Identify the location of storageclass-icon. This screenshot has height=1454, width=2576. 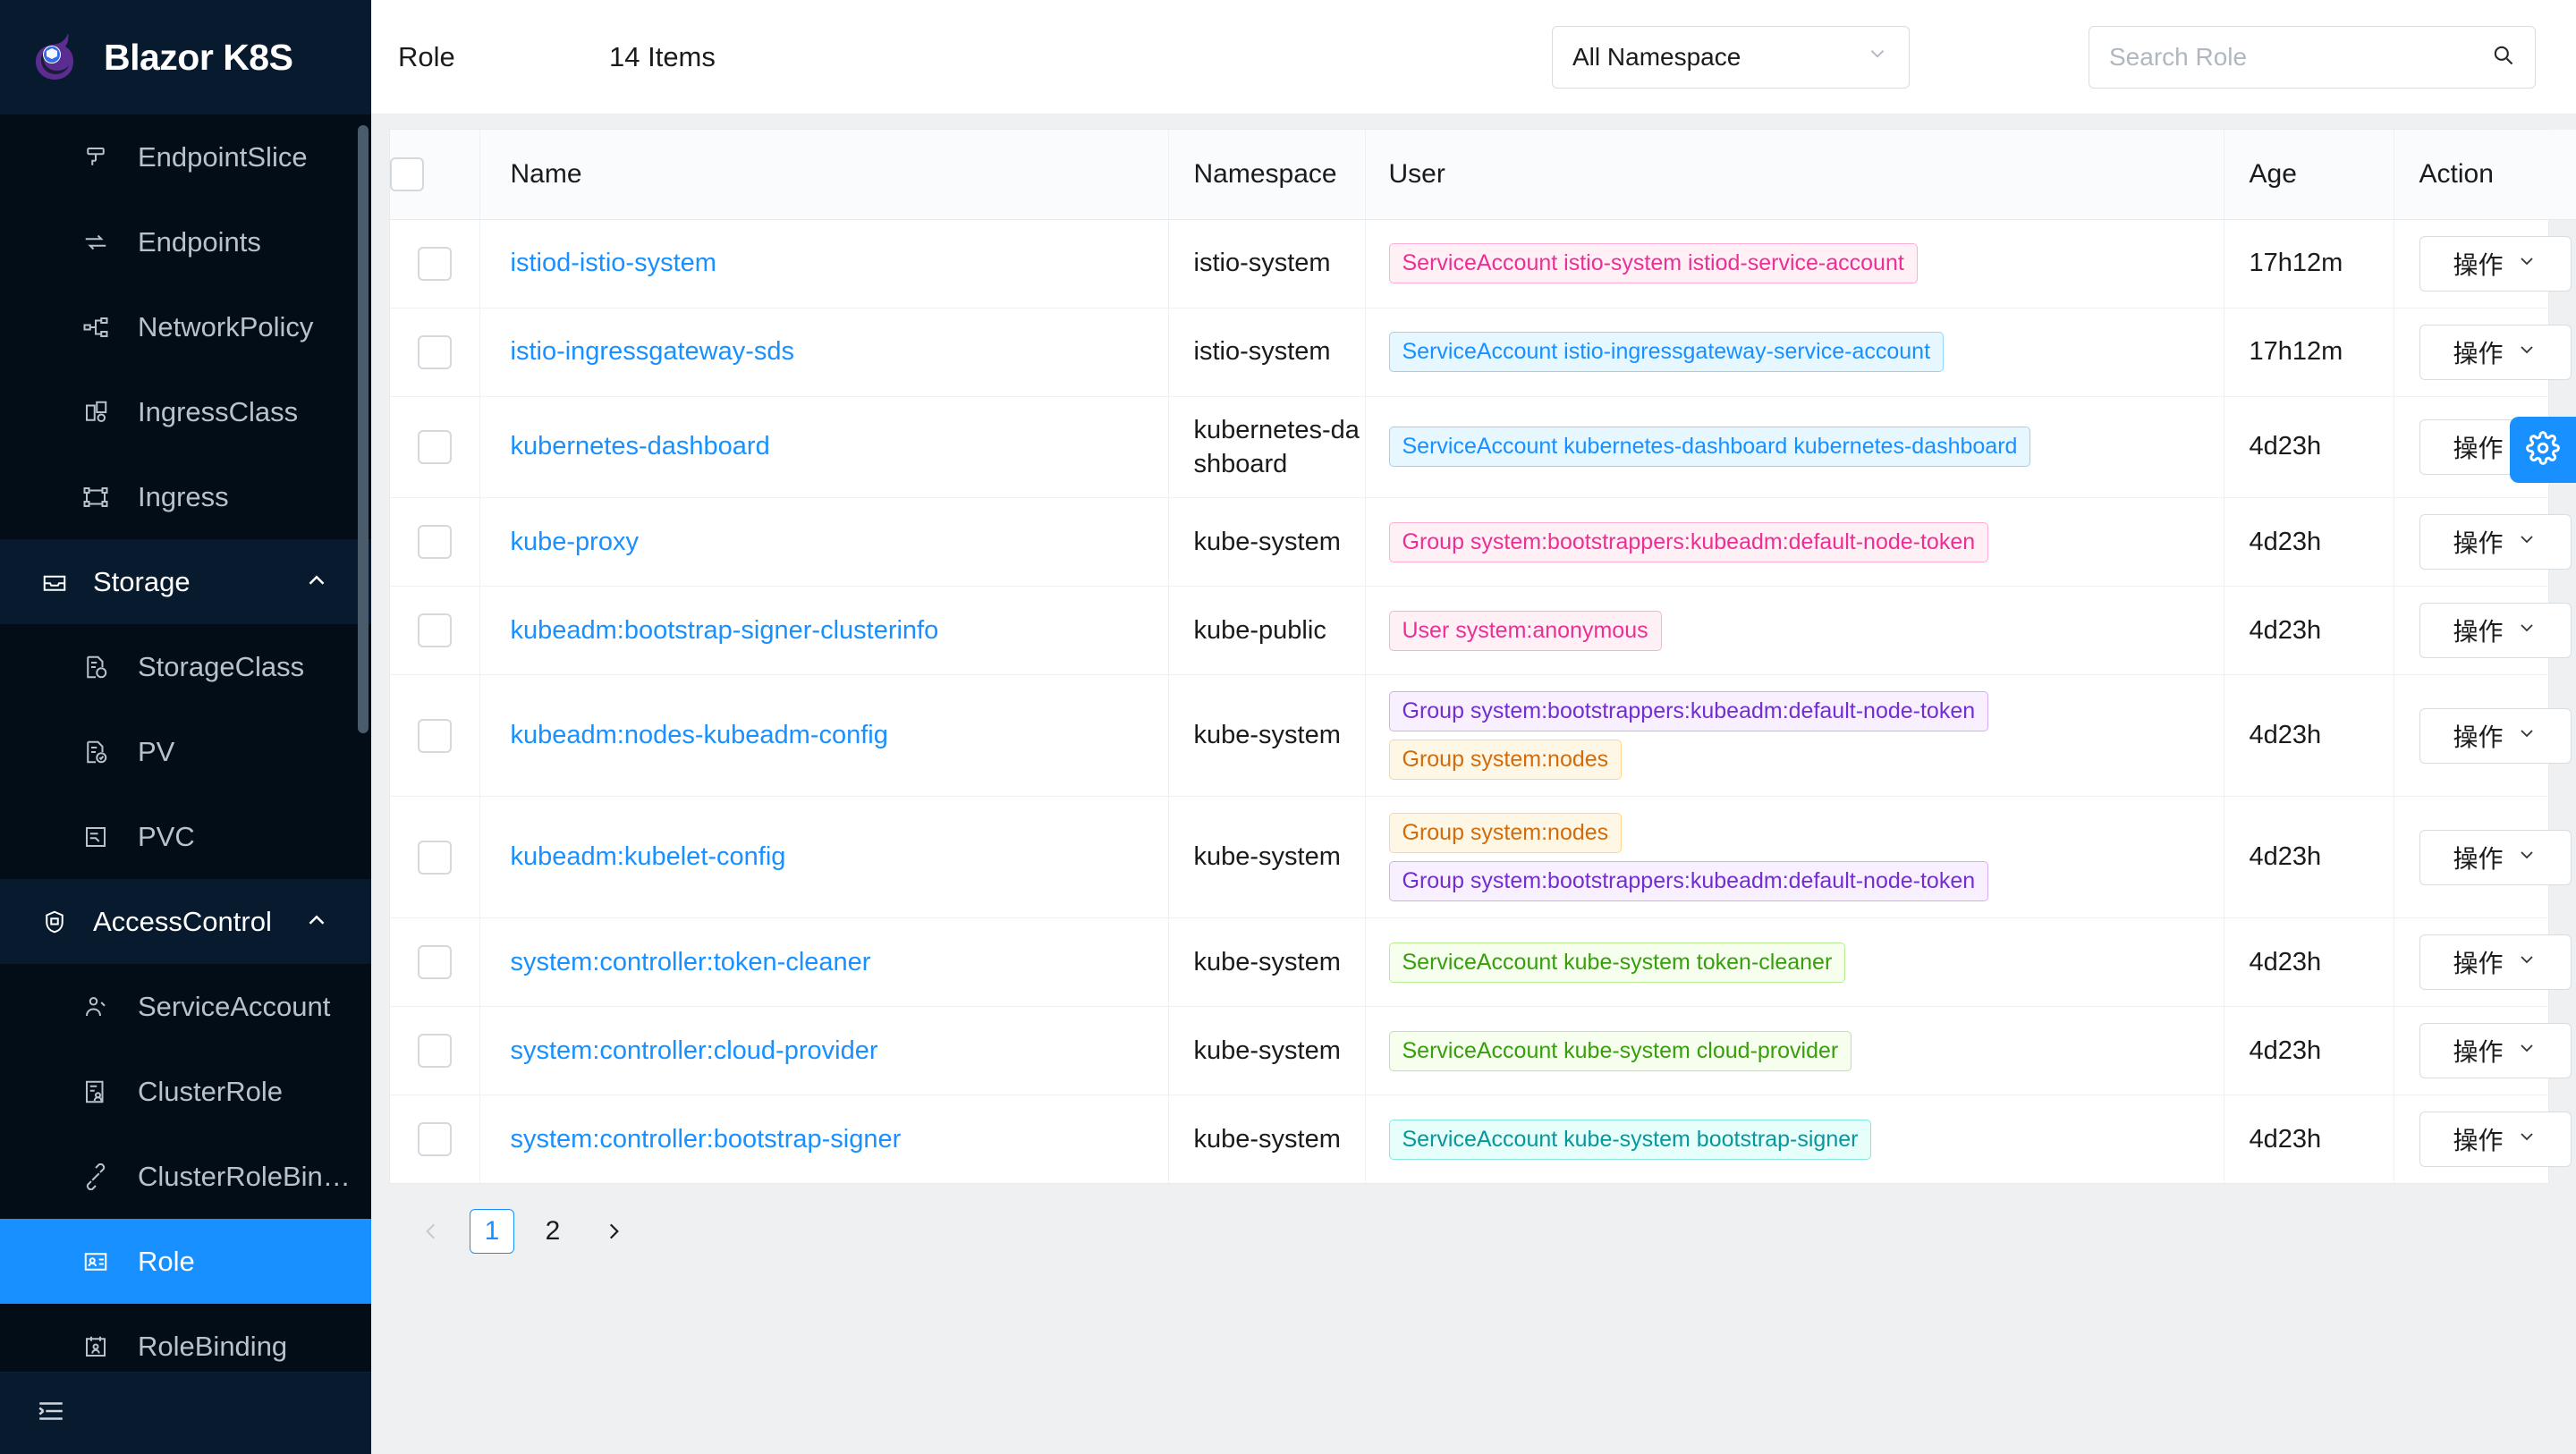
(96, 667).